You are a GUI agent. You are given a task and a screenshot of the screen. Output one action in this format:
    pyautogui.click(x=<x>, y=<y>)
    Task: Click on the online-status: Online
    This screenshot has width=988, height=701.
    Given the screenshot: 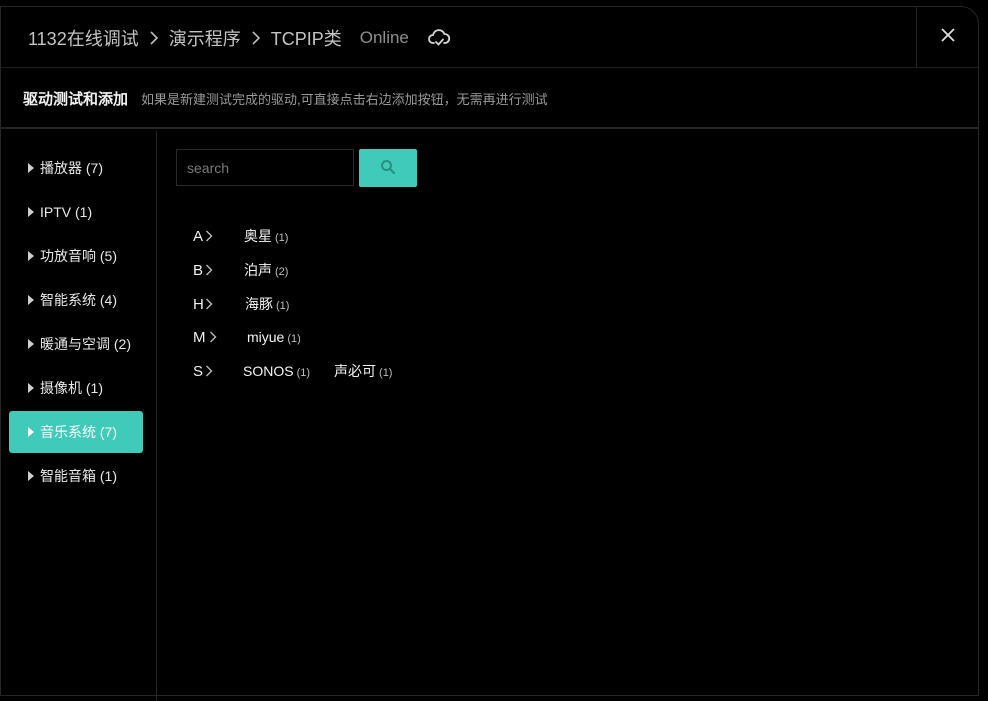 What is the action you would take?
    pyautogui.click(x=384, y=37)
    